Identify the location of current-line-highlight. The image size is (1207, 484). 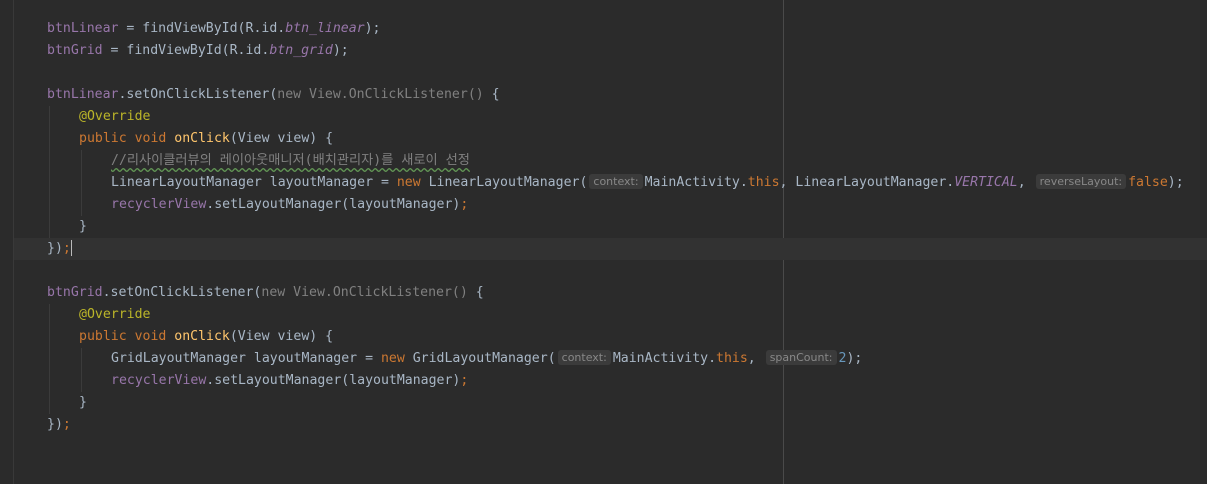
(610, 249).